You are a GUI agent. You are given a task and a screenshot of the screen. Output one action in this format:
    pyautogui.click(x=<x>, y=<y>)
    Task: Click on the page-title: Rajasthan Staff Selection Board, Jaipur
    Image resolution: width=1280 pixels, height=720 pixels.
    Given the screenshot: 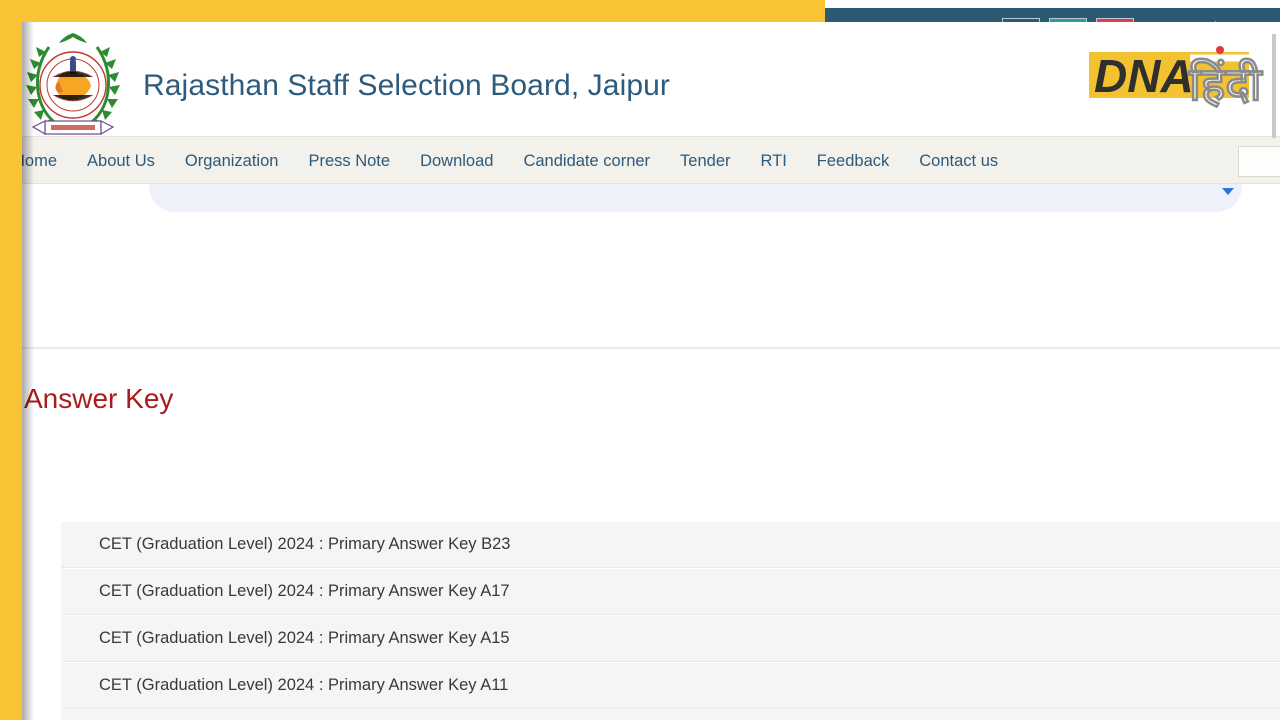 What is the action you would take?
    pyautogui.click(x=406, y=85)
    